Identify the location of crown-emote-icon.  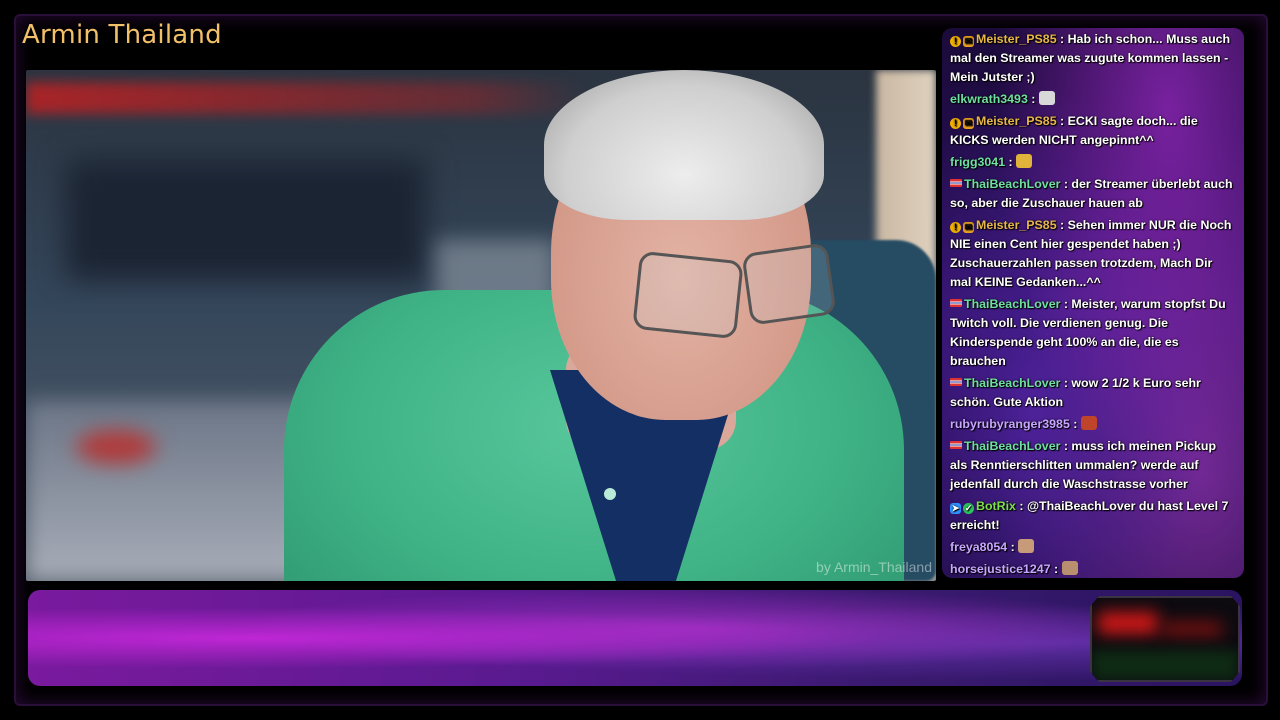
(1024, 161).